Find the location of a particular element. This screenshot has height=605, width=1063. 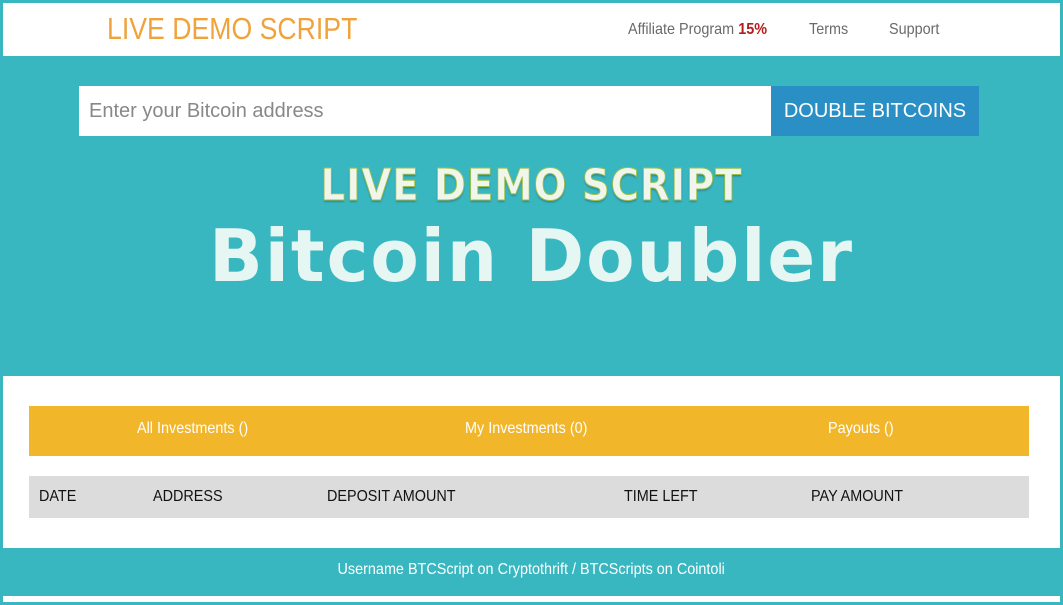

tab-payouts: Payouts () is located at coordinates (861, 429).